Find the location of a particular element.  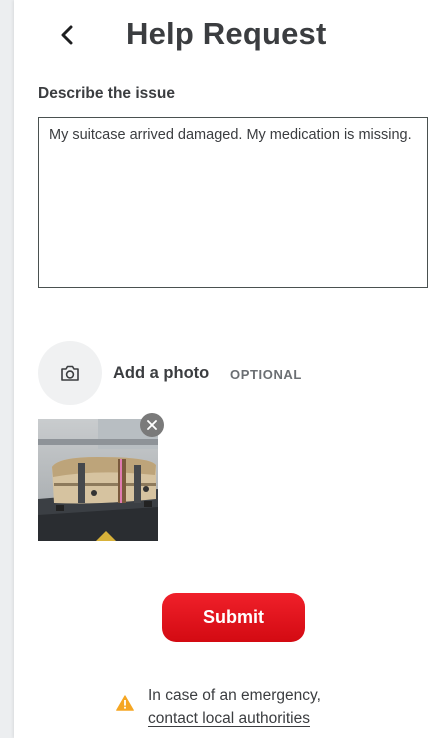

emergency-notice-text: In case of an emergency, is located at coordinates (234, 695).